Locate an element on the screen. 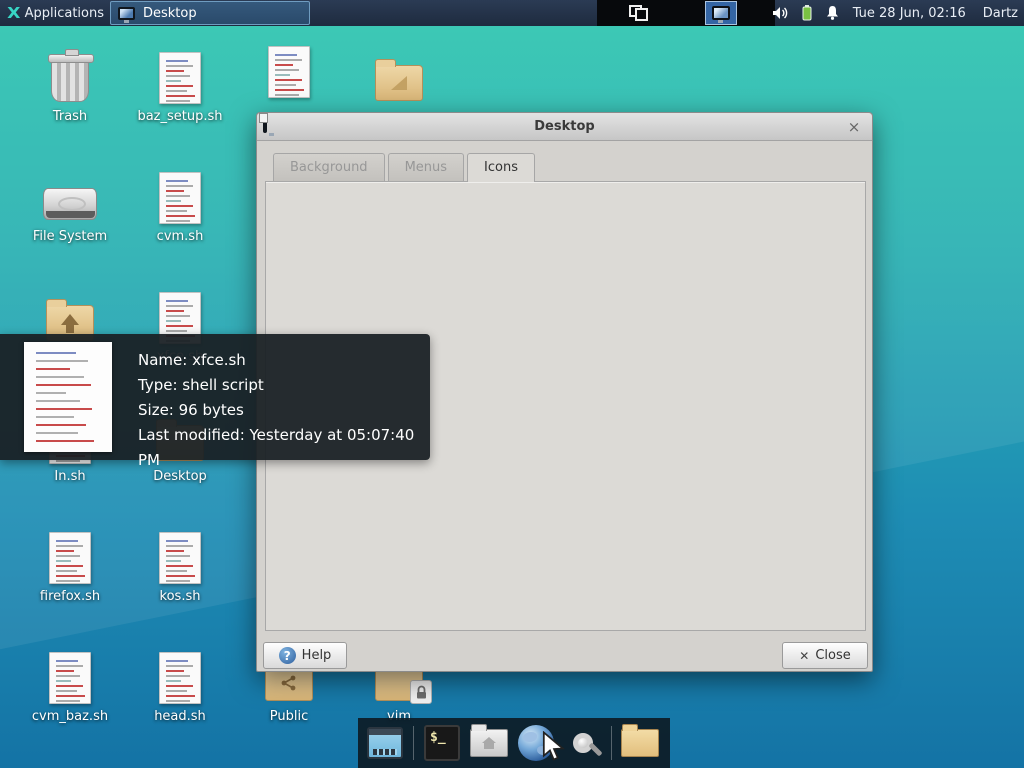 The height and width of the screenshot is (768, 1024). desktop-icon-trash: Trash is located at coordinates (70, 86).